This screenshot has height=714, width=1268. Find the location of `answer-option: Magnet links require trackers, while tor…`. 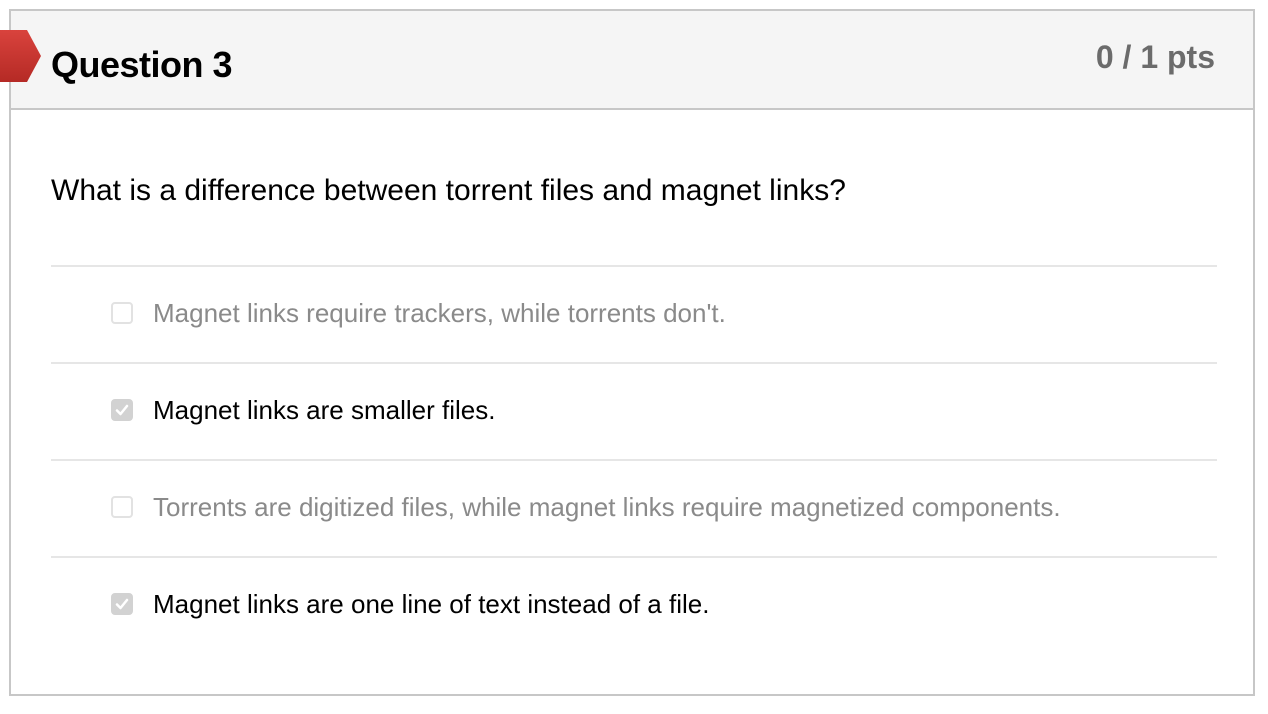

answer-option: Magnet links require trackers, while tor… is located at coordinates (634, 313).